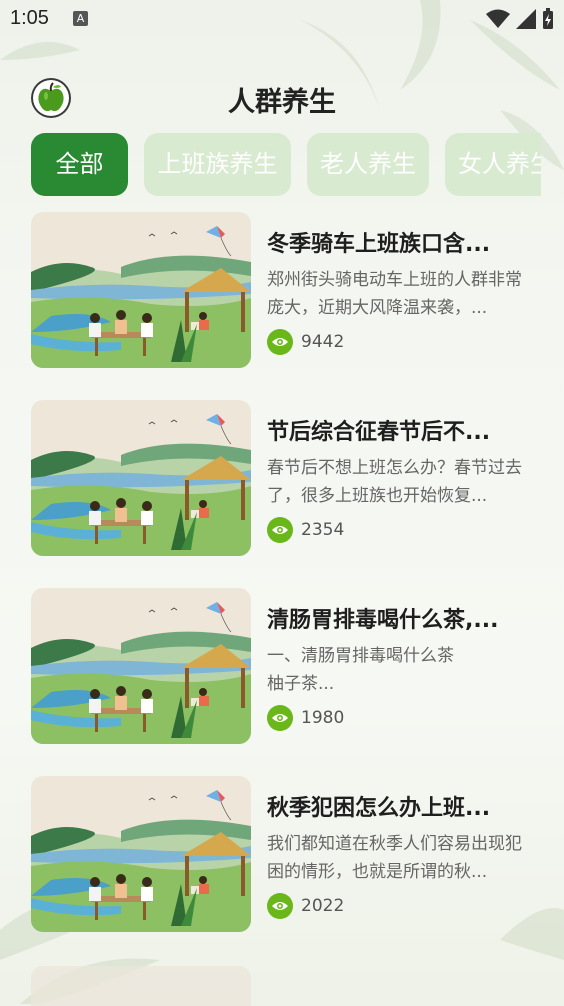  I want to click on views-number: 1980, so click(323, 718).